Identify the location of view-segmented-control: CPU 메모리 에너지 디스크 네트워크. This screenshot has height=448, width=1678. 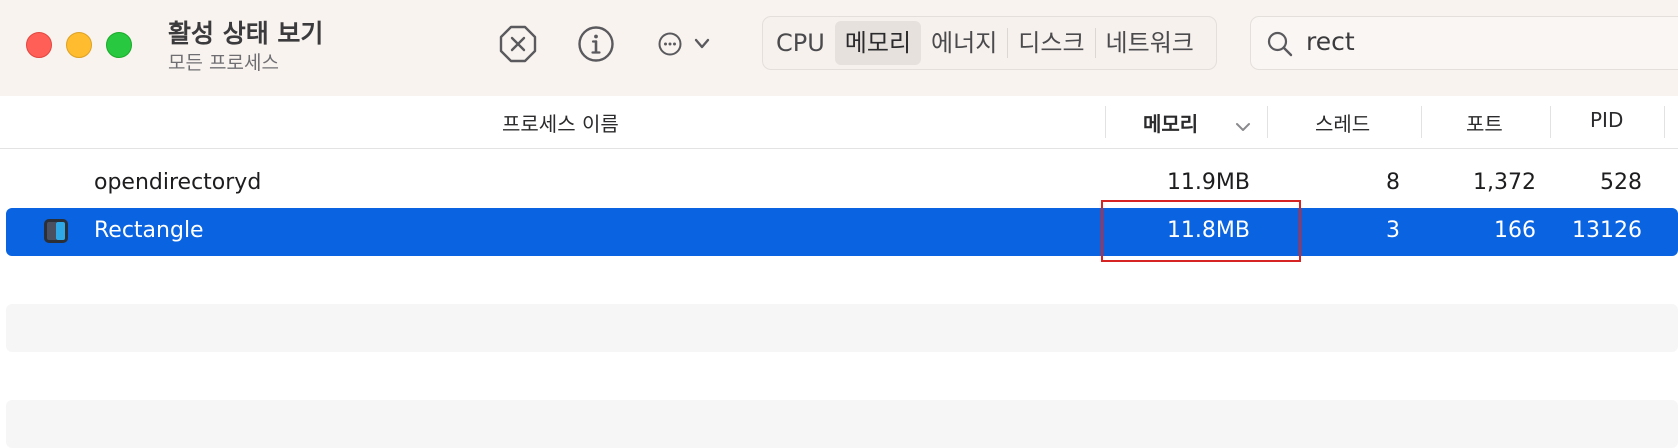
(989, 43).